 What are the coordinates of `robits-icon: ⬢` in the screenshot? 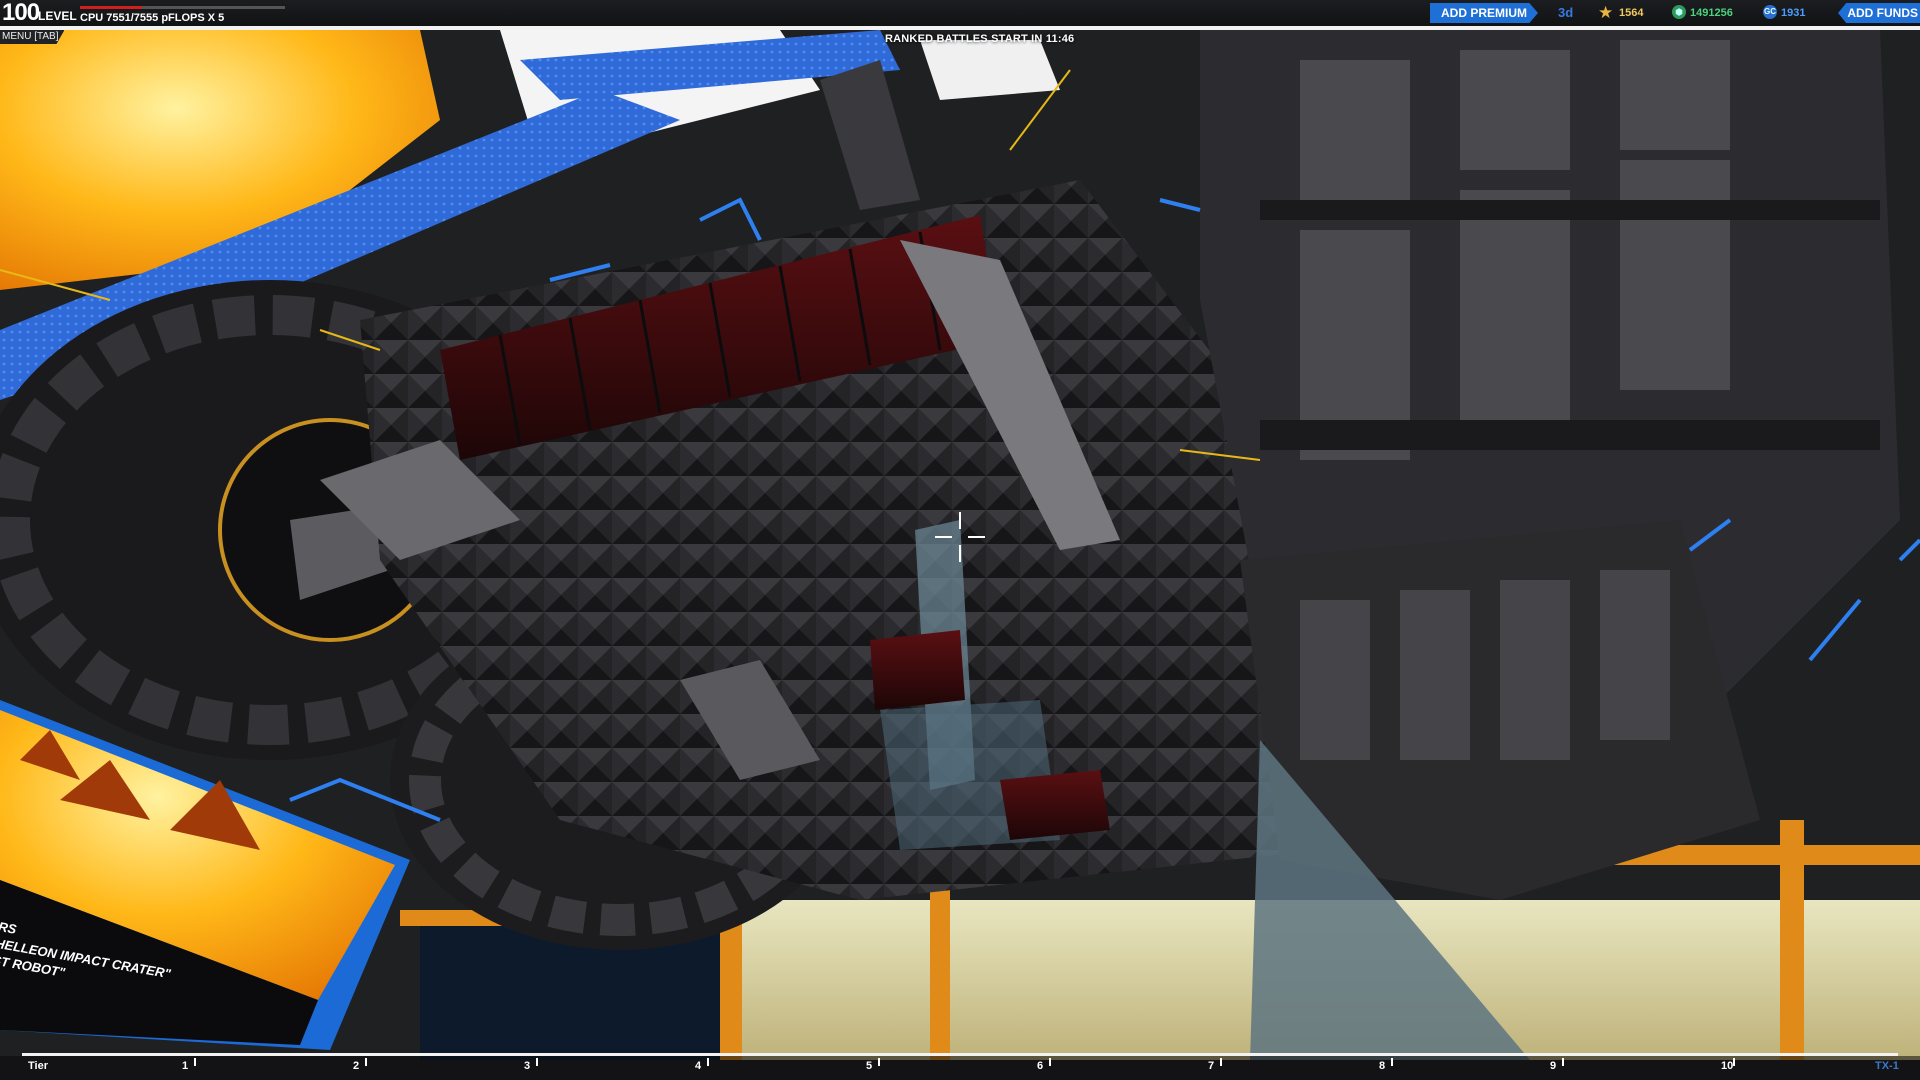 It's located at (1679, 12).